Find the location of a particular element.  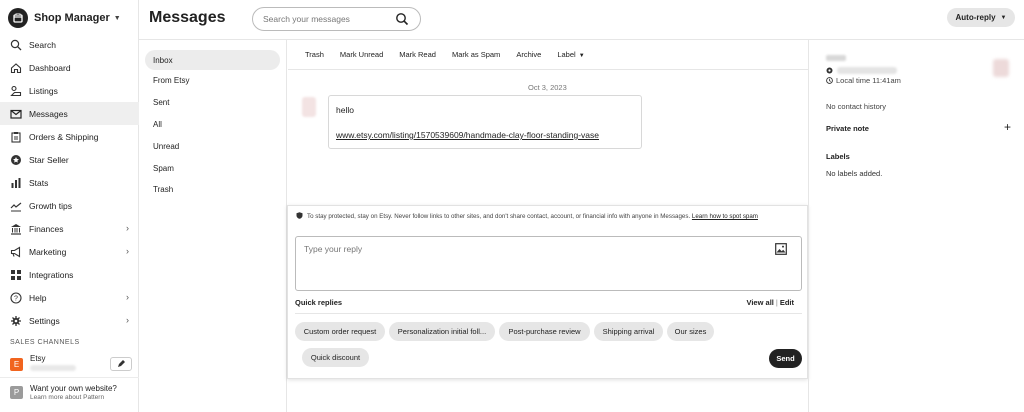

contact-location-redacted is located at coordinates (867, 70).